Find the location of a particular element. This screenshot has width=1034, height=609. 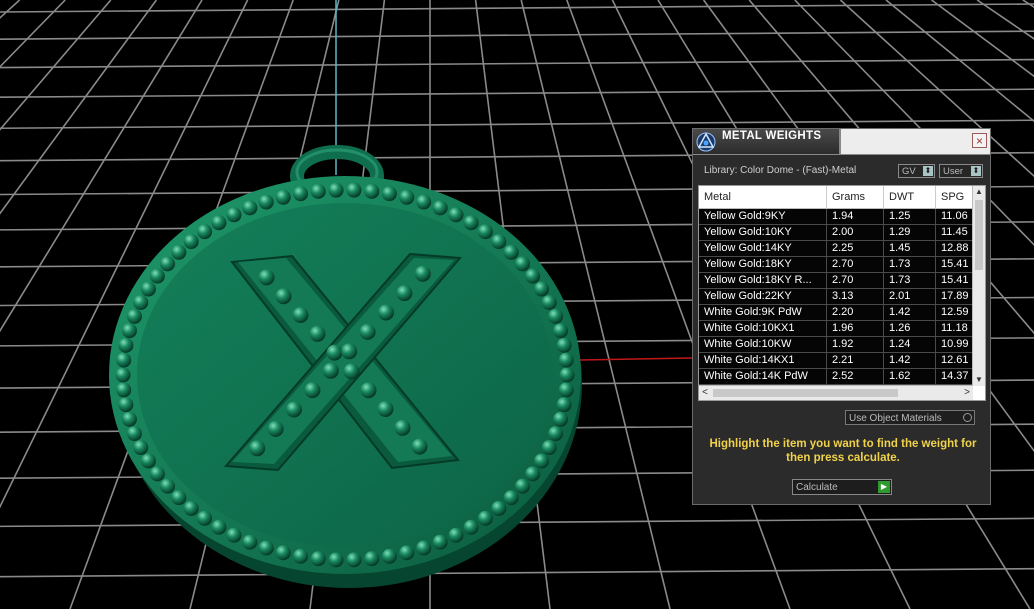

column-header-metal: Metal is located at coordinates (763, 197).